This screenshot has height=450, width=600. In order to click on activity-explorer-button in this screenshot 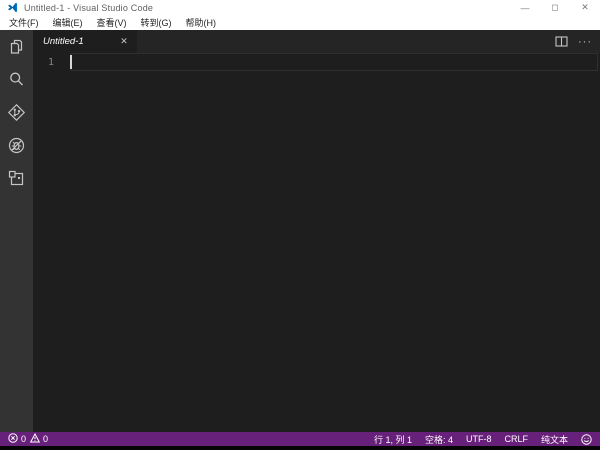, I will do `click(16, 46)`.